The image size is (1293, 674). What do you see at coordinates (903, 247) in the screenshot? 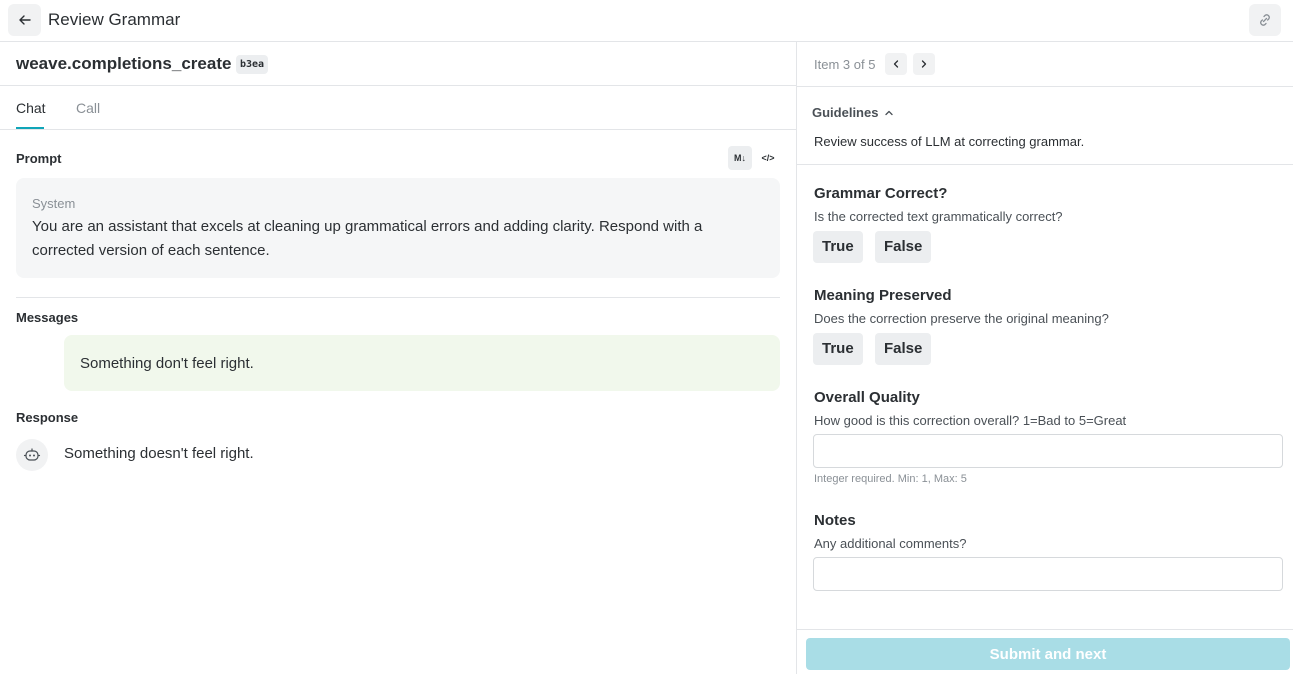
I see `grammar-false-button: False` at bounding box center [903, 247].